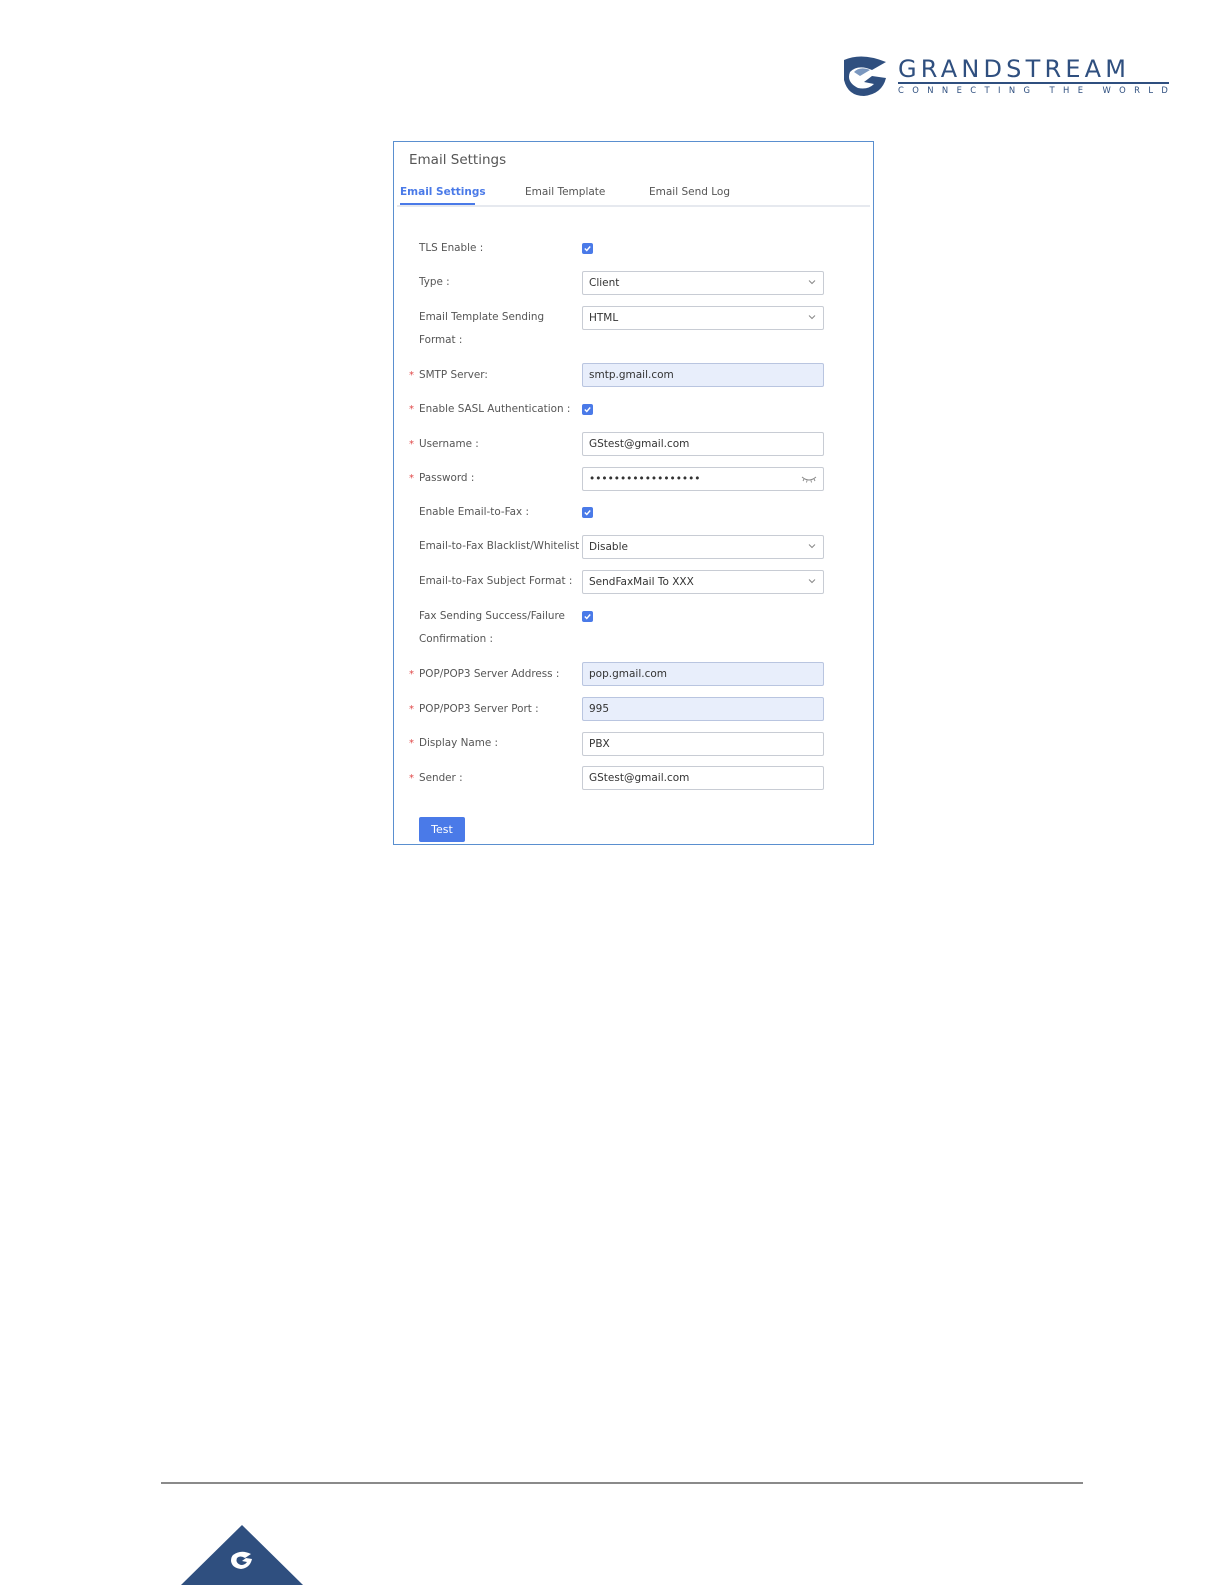 The height and width of the screenshot is (1585, 1224). I want to click on brand-rule, so click(1033, 83).